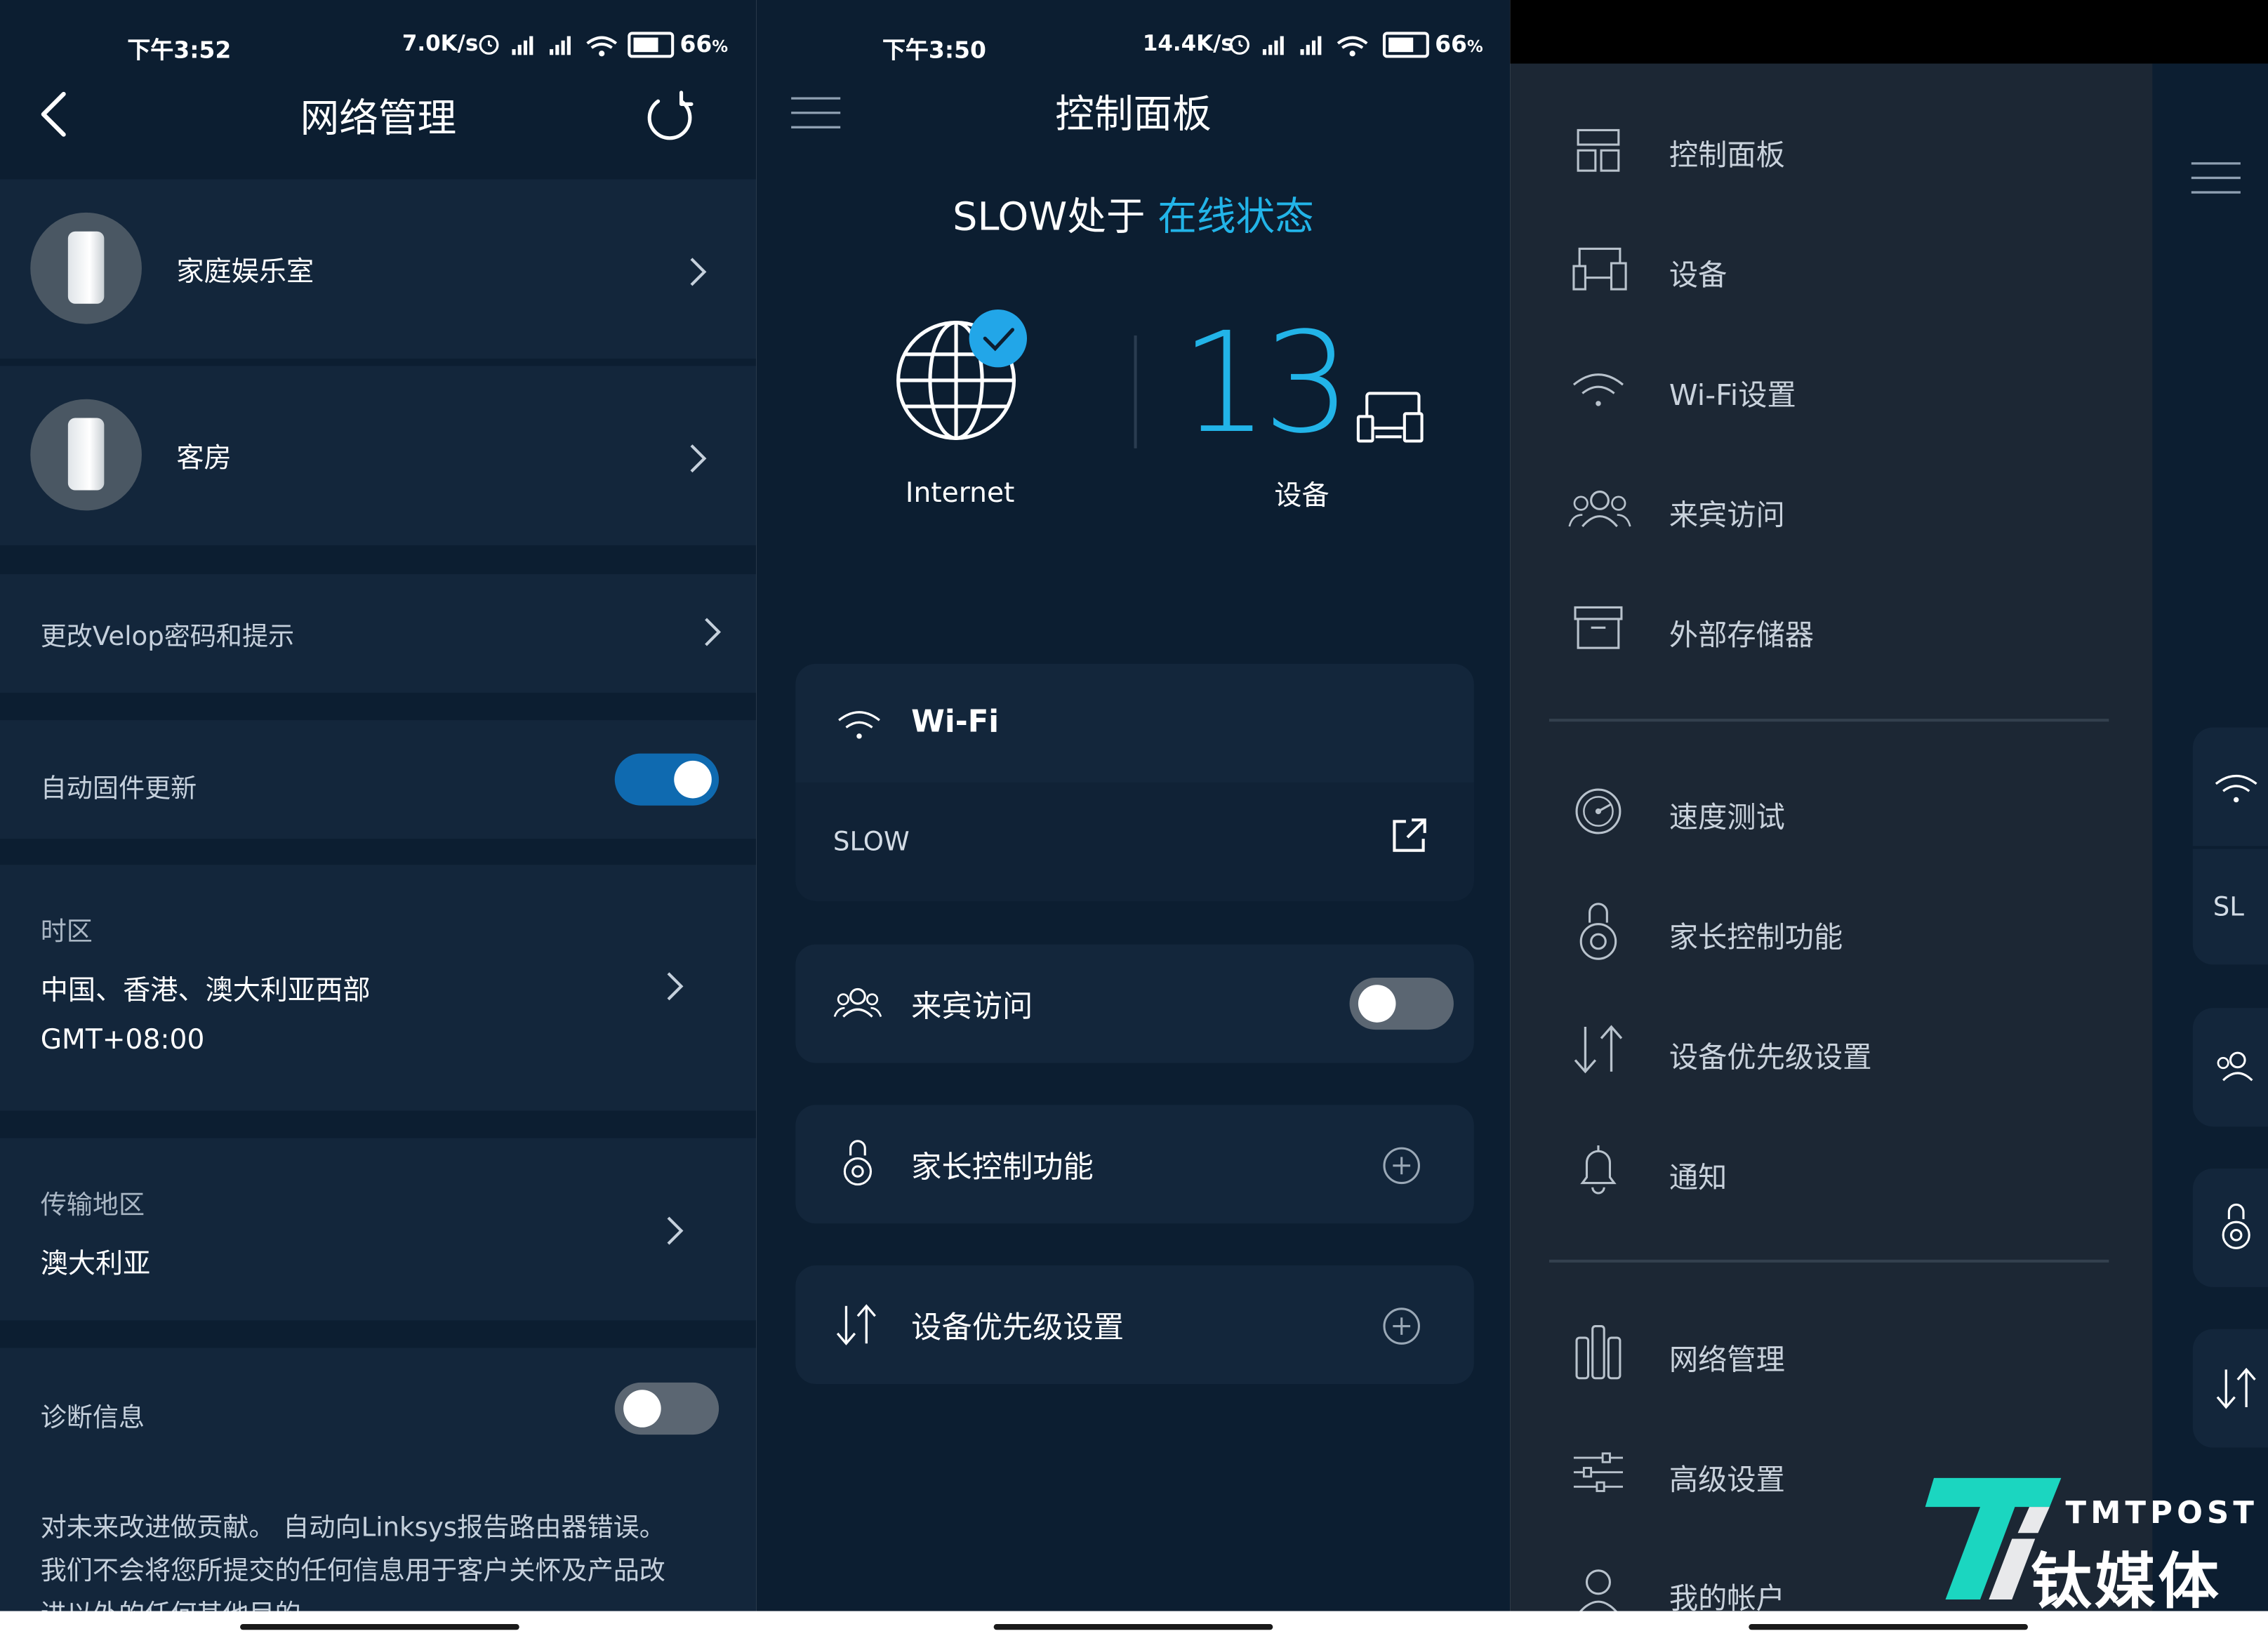 The width and height of the screenshot is (2268, 1643). Describe the element at coordinates (1732, 393) in the screenshot. I see `menu-item-wifi-settings: Wi-Fi设置` at that location.